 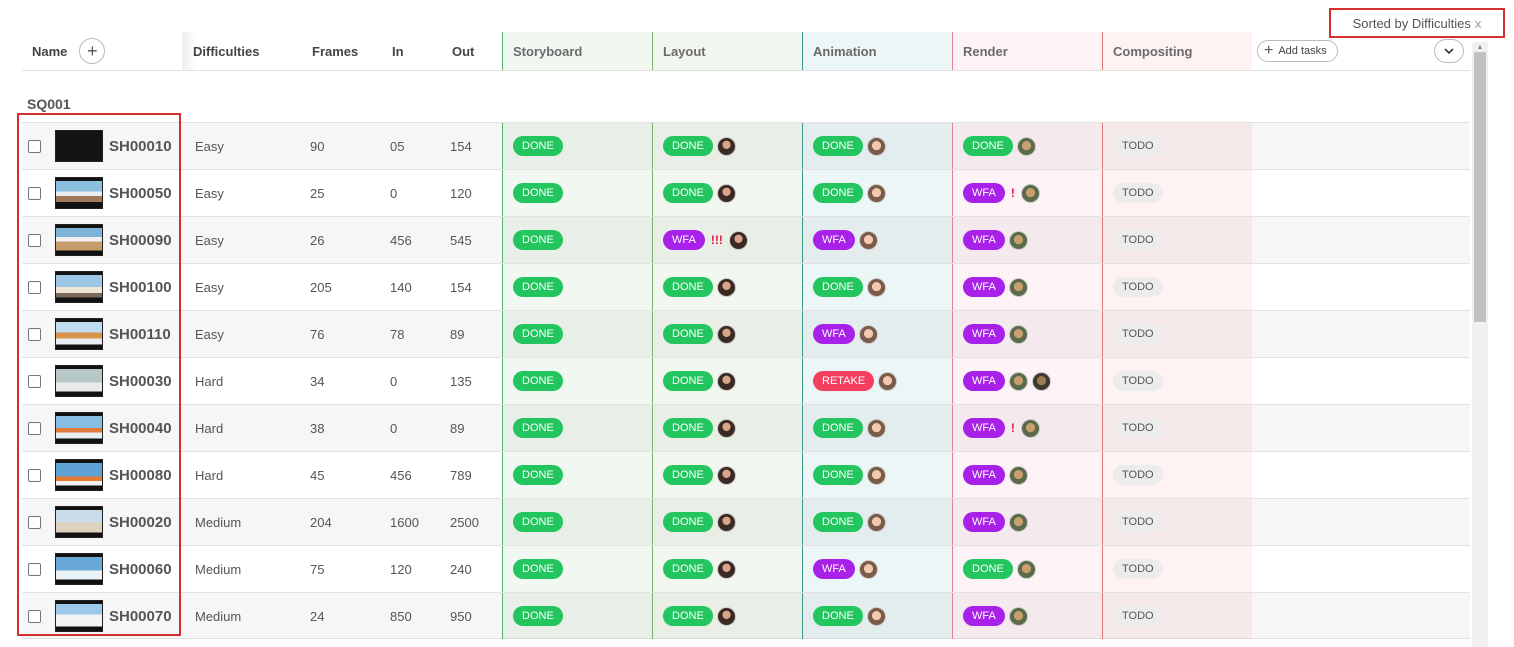 What do you see at coordinates (877, 287) in the screenshot?
I see `animation-cell: DONE` at bounding box center [877, 287].